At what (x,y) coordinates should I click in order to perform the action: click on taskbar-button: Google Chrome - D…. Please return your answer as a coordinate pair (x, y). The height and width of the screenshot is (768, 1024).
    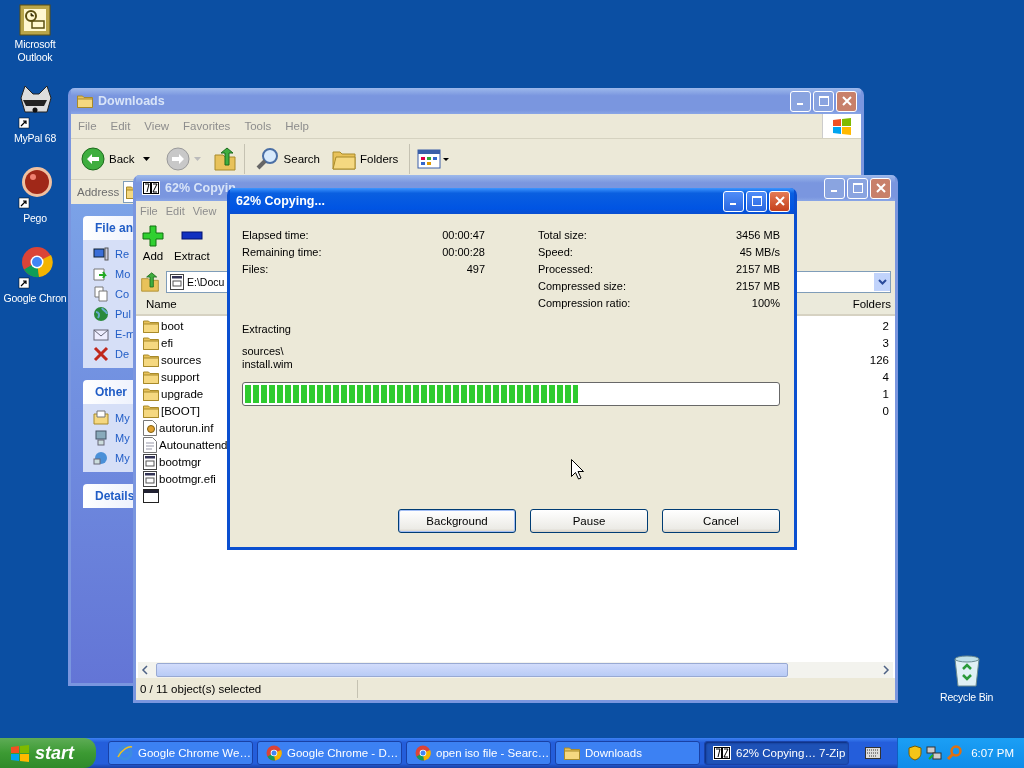
    Looking at the image, I should click on (329, 753).